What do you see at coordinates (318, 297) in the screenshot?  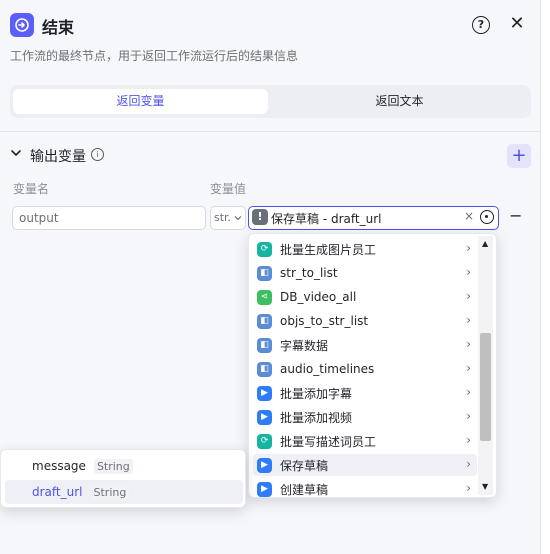 I see `dropdown-item-label: DB_video_all` at bounding box center [318, 297].